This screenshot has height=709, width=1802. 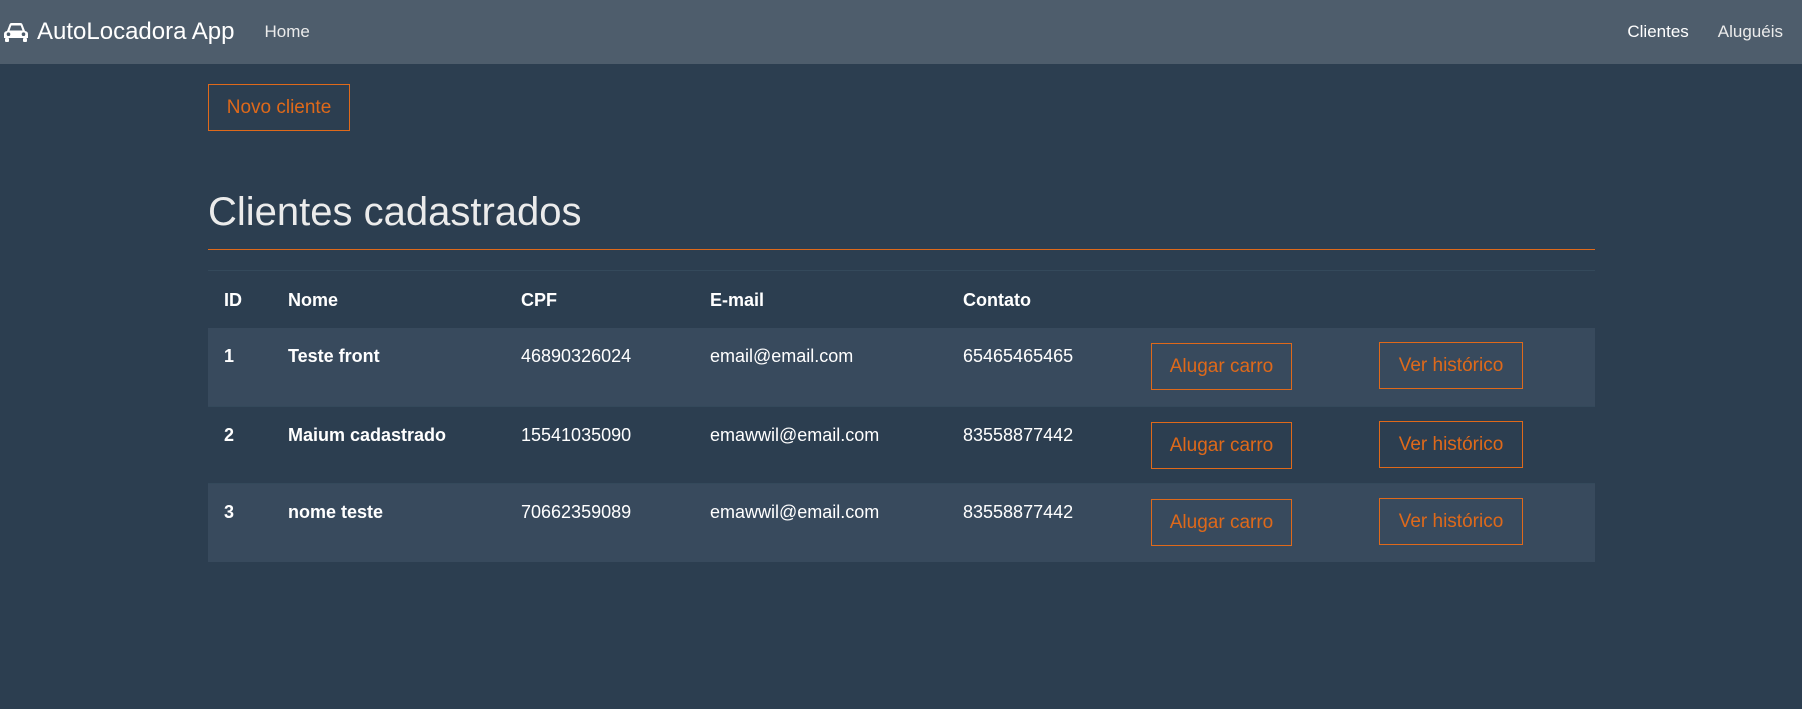 I want to click on table-header: ID Nome CPF E-mail Contato, so click(x=901, y=299).